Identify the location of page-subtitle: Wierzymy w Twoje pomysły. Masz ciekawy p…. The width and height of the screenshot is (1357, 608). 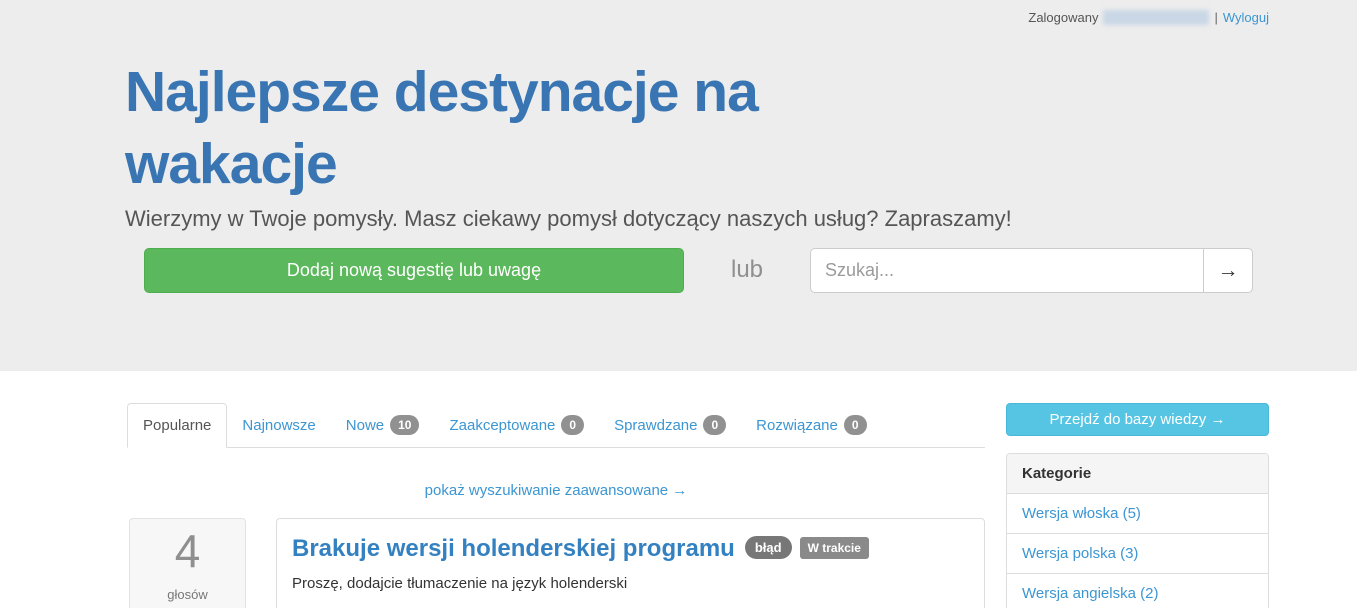
(568, 218).